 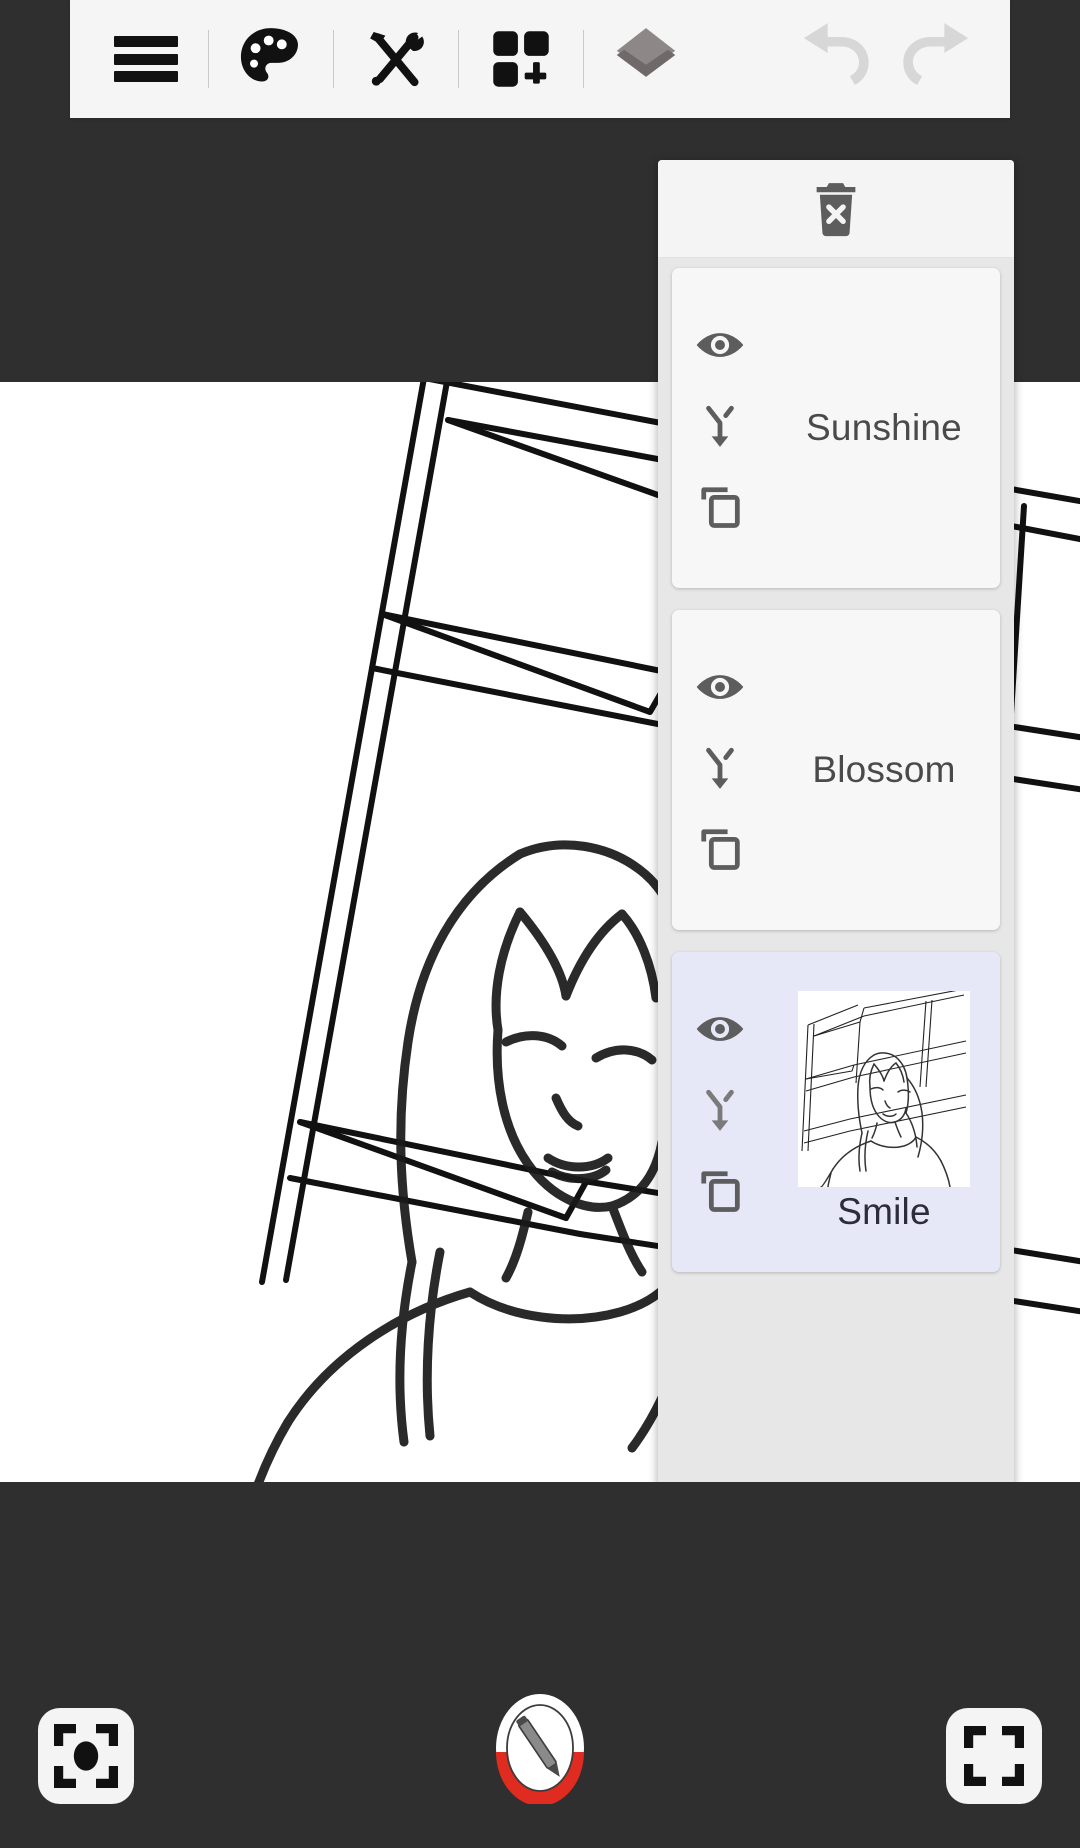 I want to click on delete-layer-button, so click(x=836, y=209).